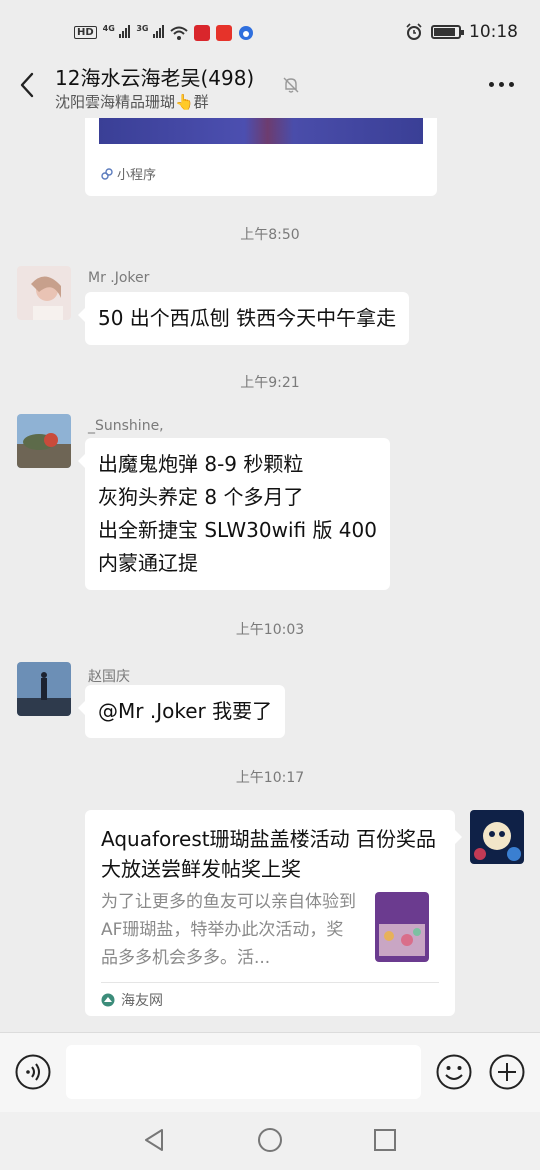 The image size is (540, 1170). I want to click on message-bubble: 50 出个西瓜刨 铁西今天中午拿走, so click(243, 318).